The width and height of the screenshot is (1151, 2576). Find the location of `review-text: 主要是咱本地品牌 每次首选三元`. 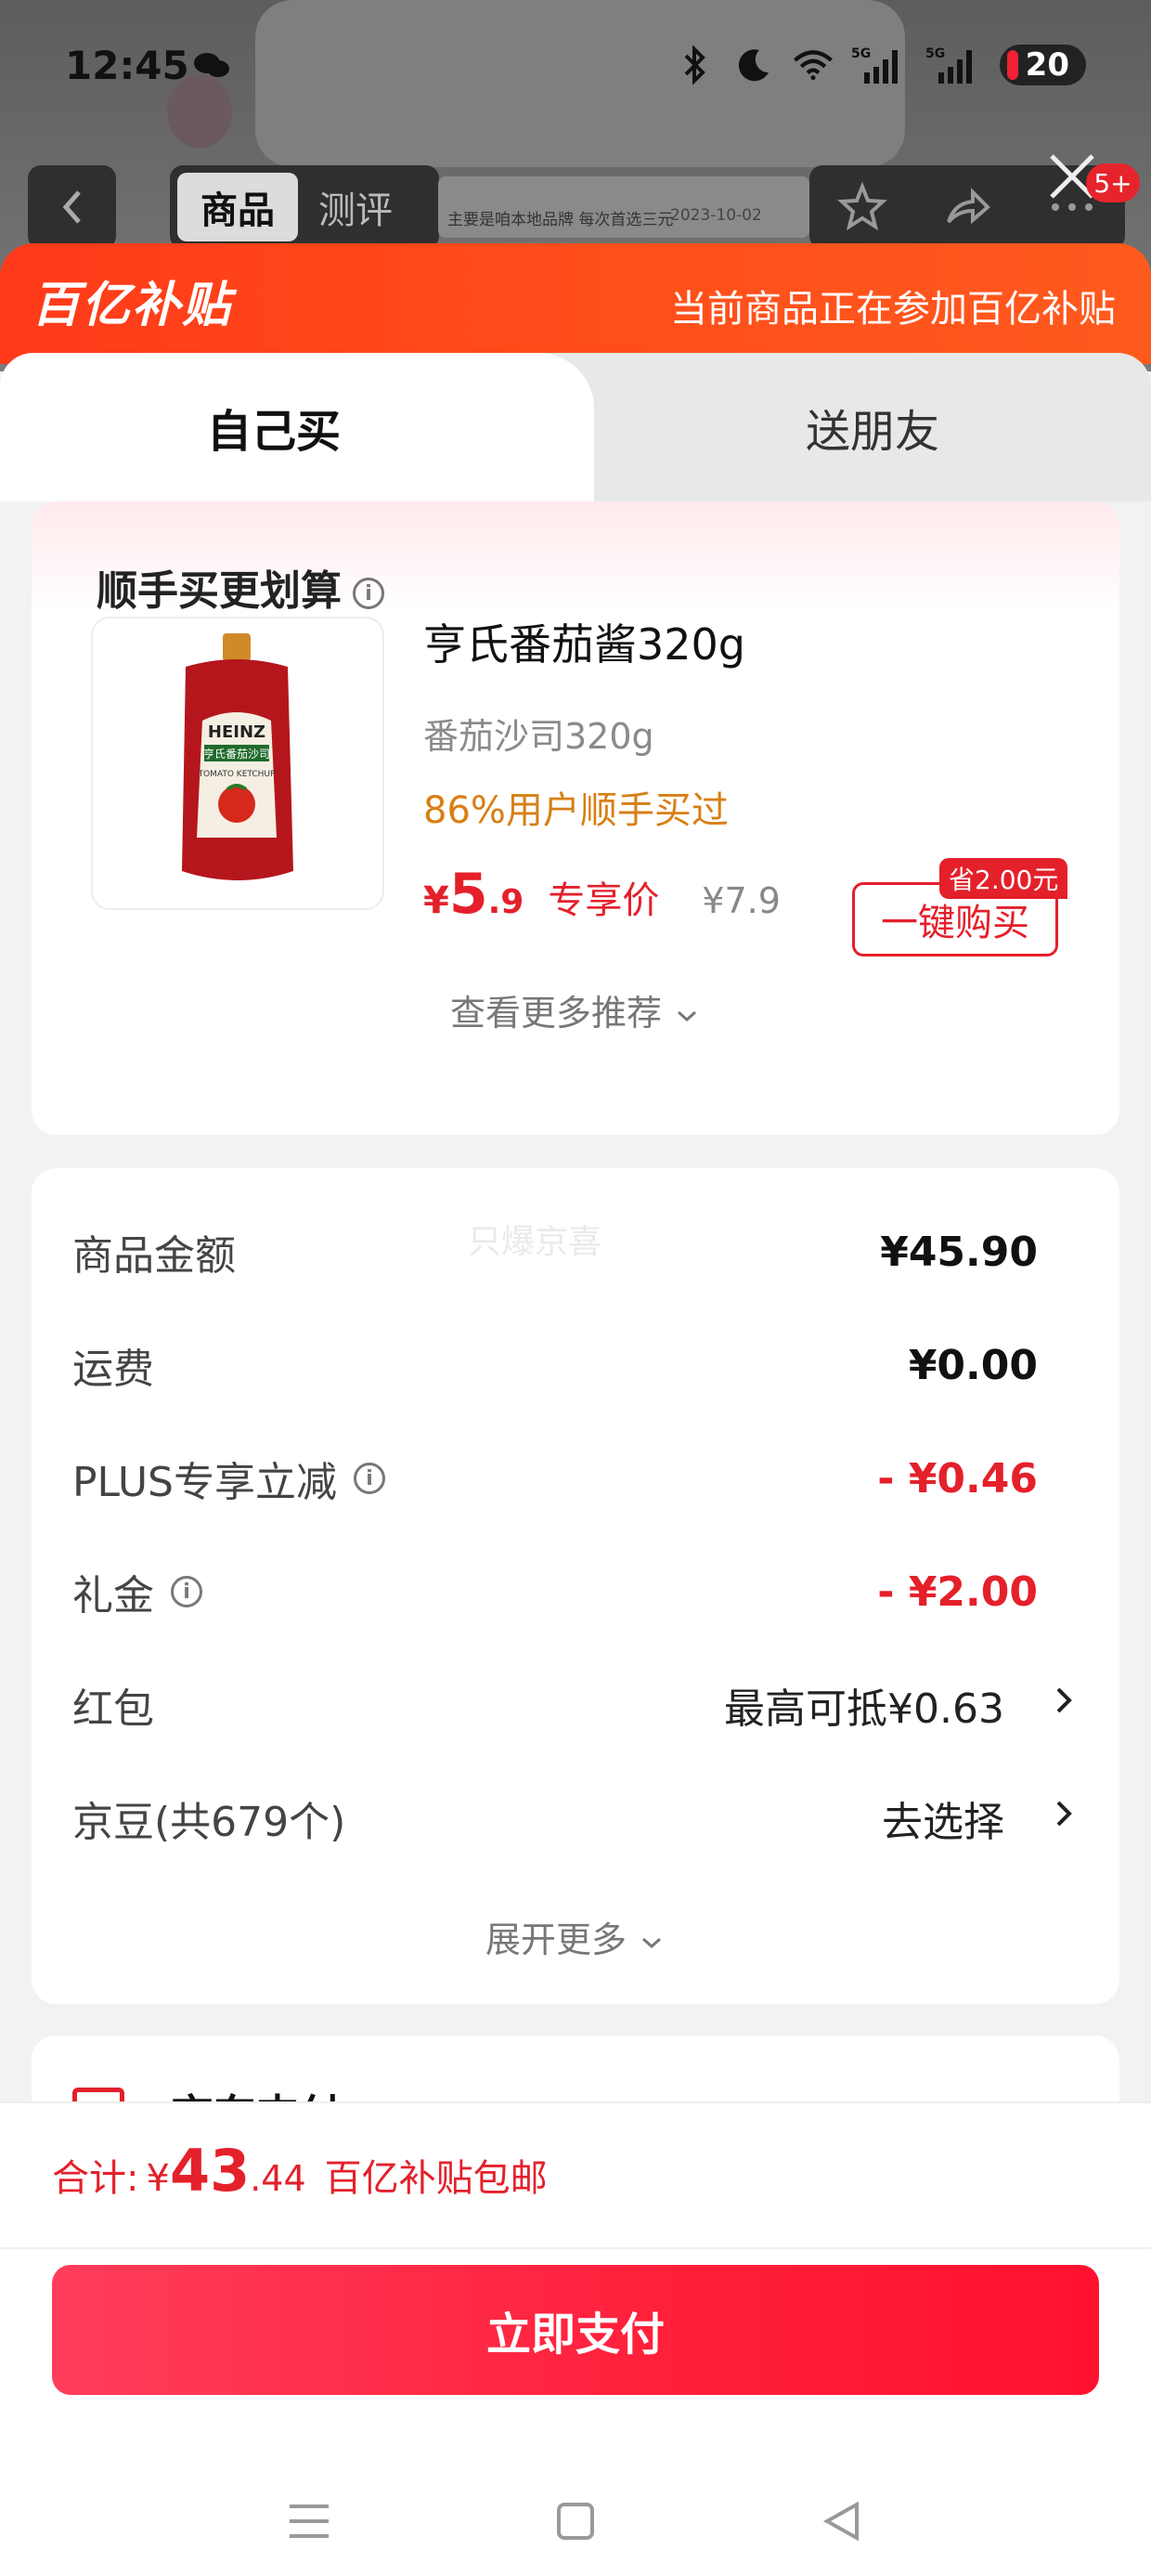

review-text: 主要是咱本地品牌 每次首选三元 is located at coordinates (560, 220).